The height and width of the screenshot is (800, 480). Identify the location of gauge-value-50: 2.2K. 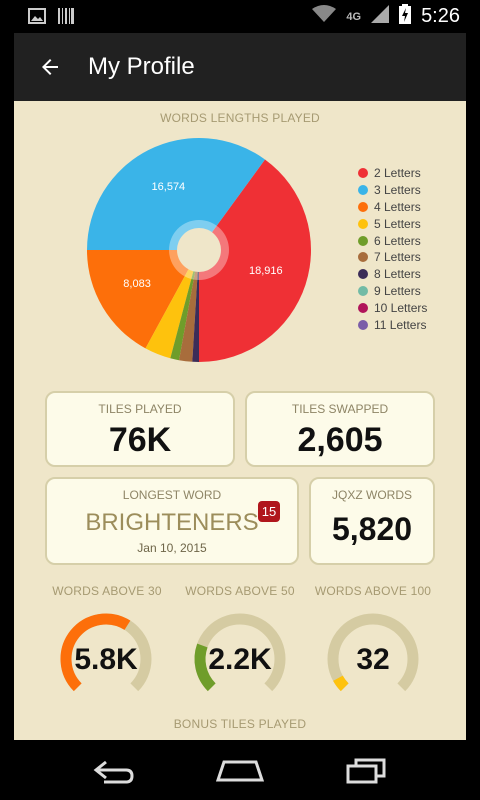
(240, 659).